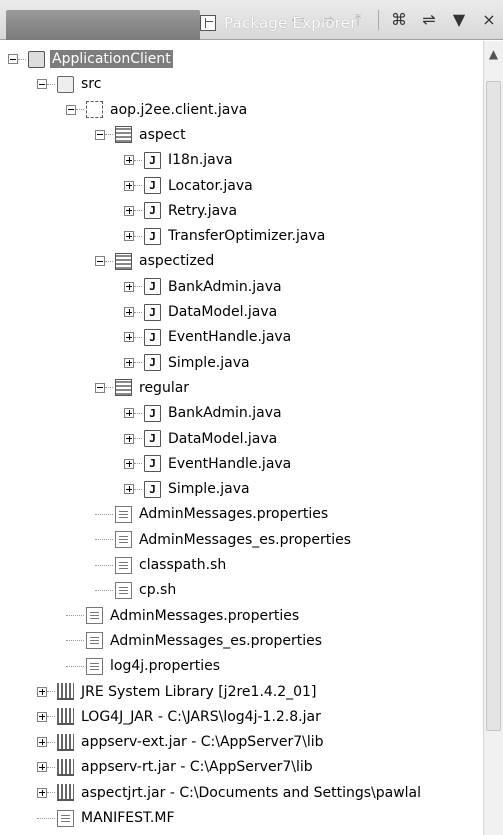 This screenshot has width=503, height=835. Describe the element at coordinates (429, 20) in the screenshot. I see `link-with-editor-icon: ⇌` at that location.